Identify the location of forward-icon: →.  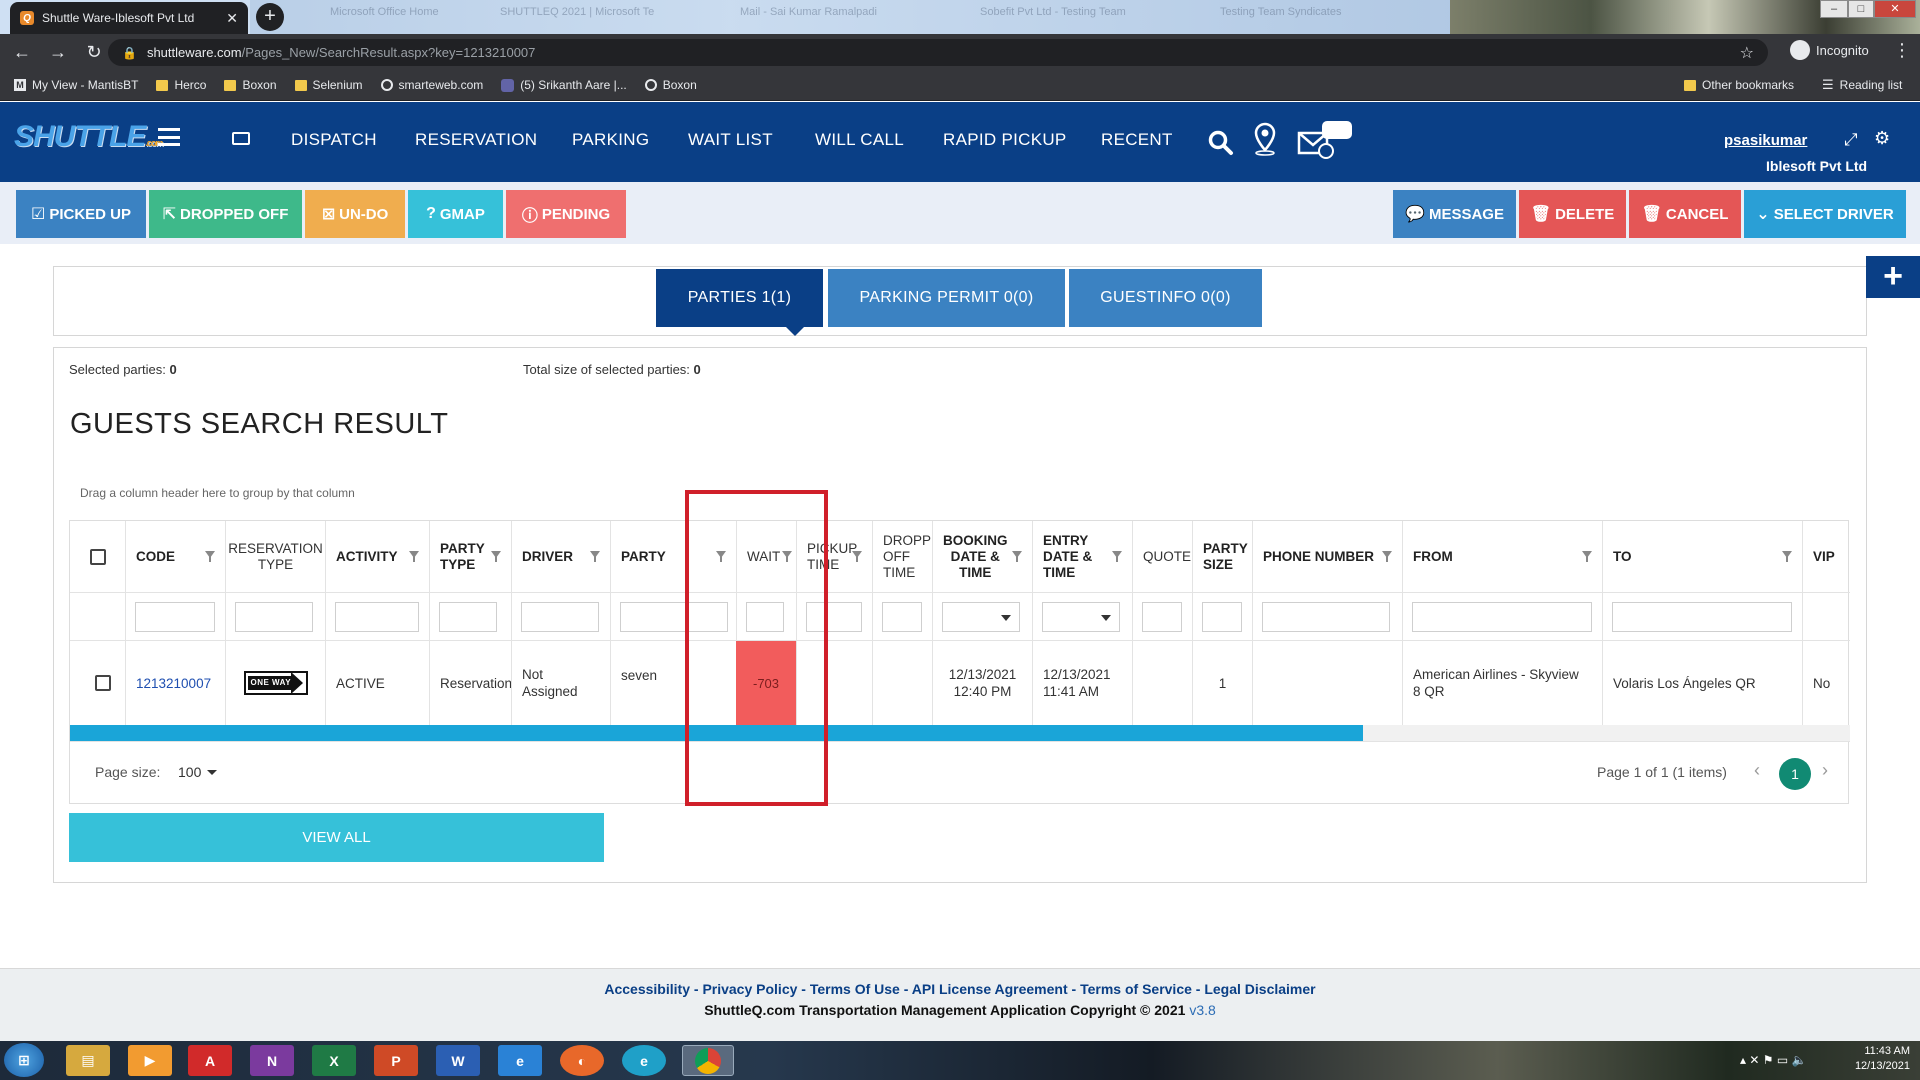
(58, 52).